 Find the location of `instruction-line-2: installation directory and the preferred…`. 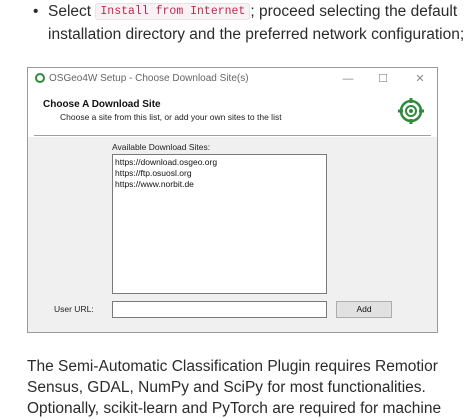

instruction-line-2: installation directory and the preferred… is located at coordinates (256, 34).